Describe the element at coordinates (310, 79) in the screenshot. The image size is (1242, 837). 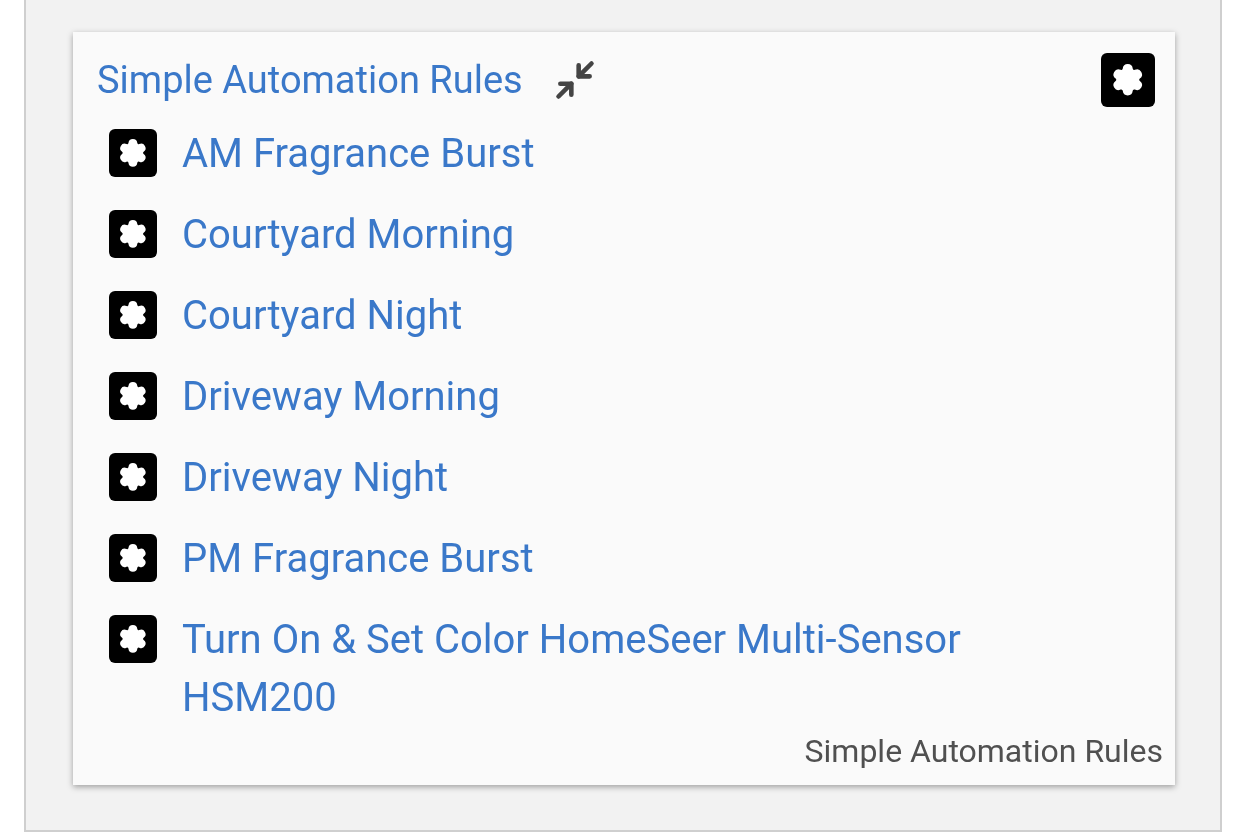
I see `card-title: Simple Automation Rules` at that location.